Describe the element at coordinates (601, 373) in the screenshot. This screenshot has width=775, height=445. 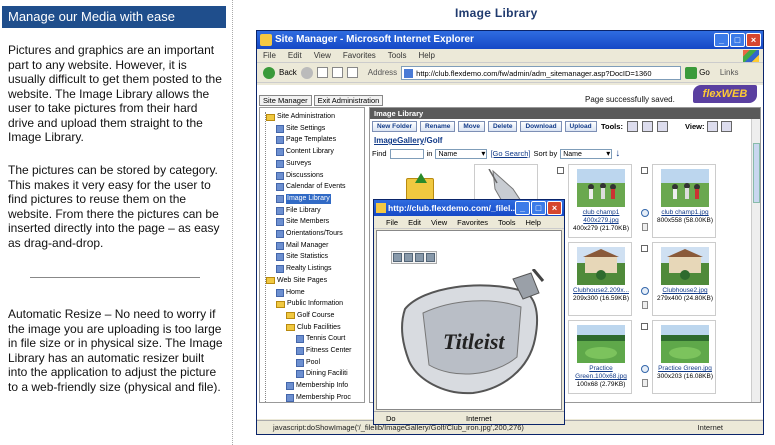
I see `tile-name: Practice Green.100x68.jpg` at that location.